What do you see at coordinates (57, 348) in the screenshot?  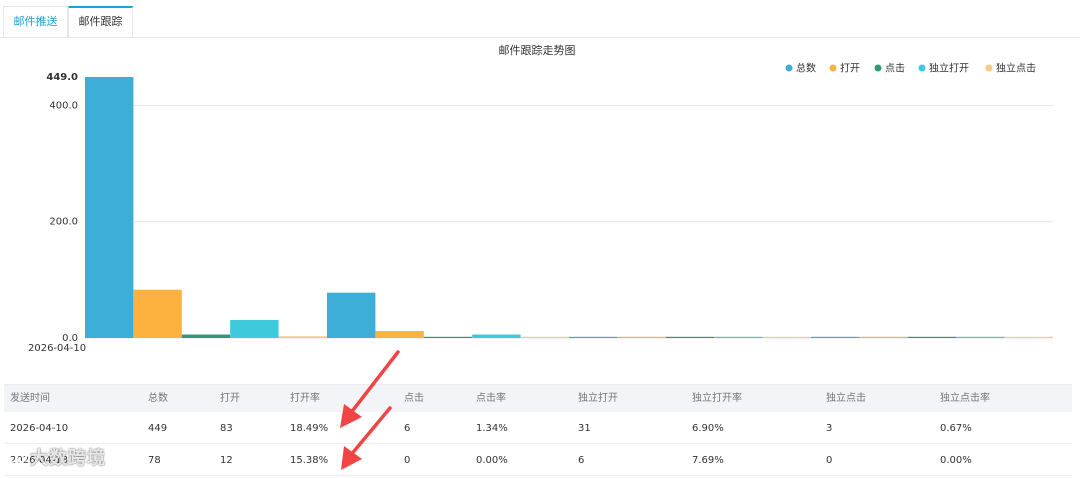 I see `x-tick-label: 2026-04-10` at bounding box center [57, 348].